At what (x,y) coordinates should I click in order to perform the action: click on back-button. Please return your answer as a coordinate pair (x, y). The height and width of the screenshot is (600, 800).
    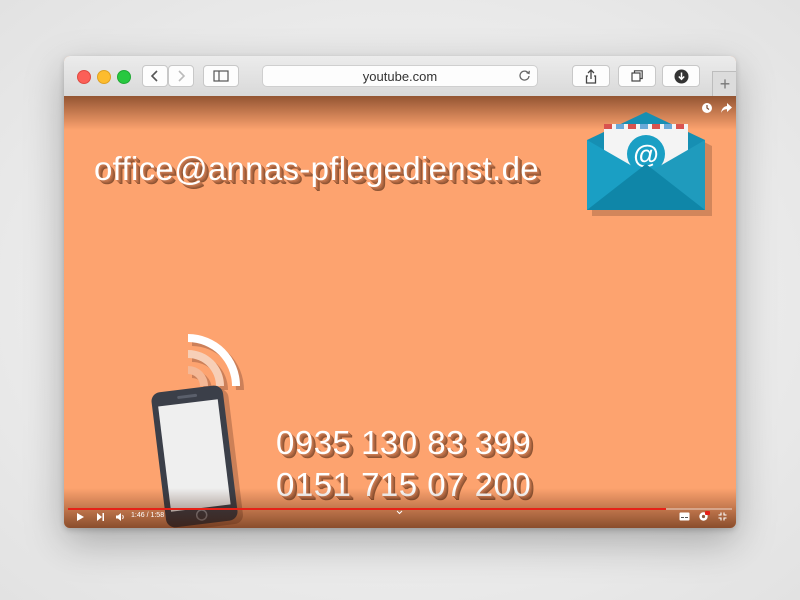
    Looking at the image, I should click on (155, 76).